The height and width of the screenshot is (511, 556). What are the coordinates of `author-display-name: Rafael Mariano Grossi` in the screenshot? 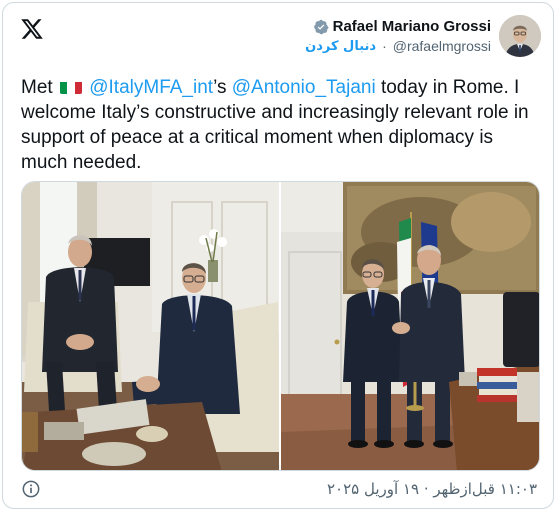 It's located at (412, 26).